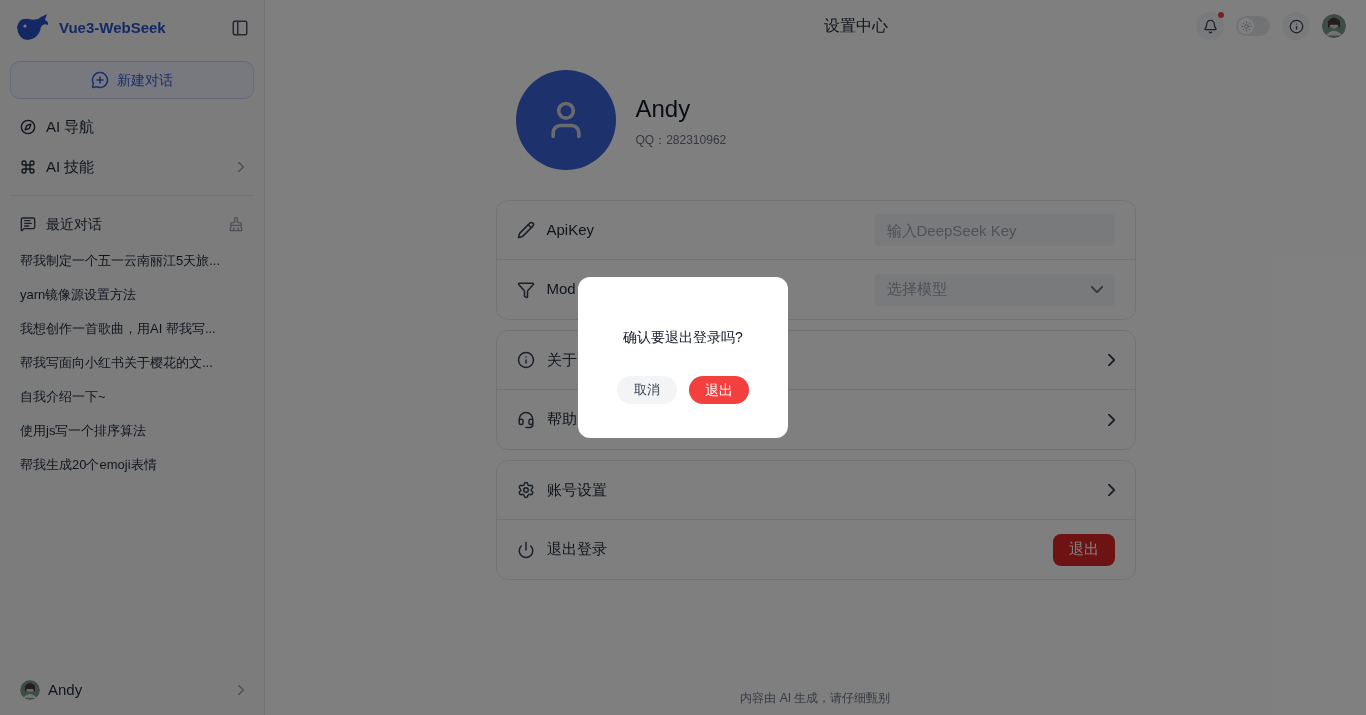 Image resolution: width=1366 pixels, height=715 pixels. Describe the element at coordinates (132, 465) in the screenshot. I see `chat-history-item: 帮我生成20个emoji表情` at that location.